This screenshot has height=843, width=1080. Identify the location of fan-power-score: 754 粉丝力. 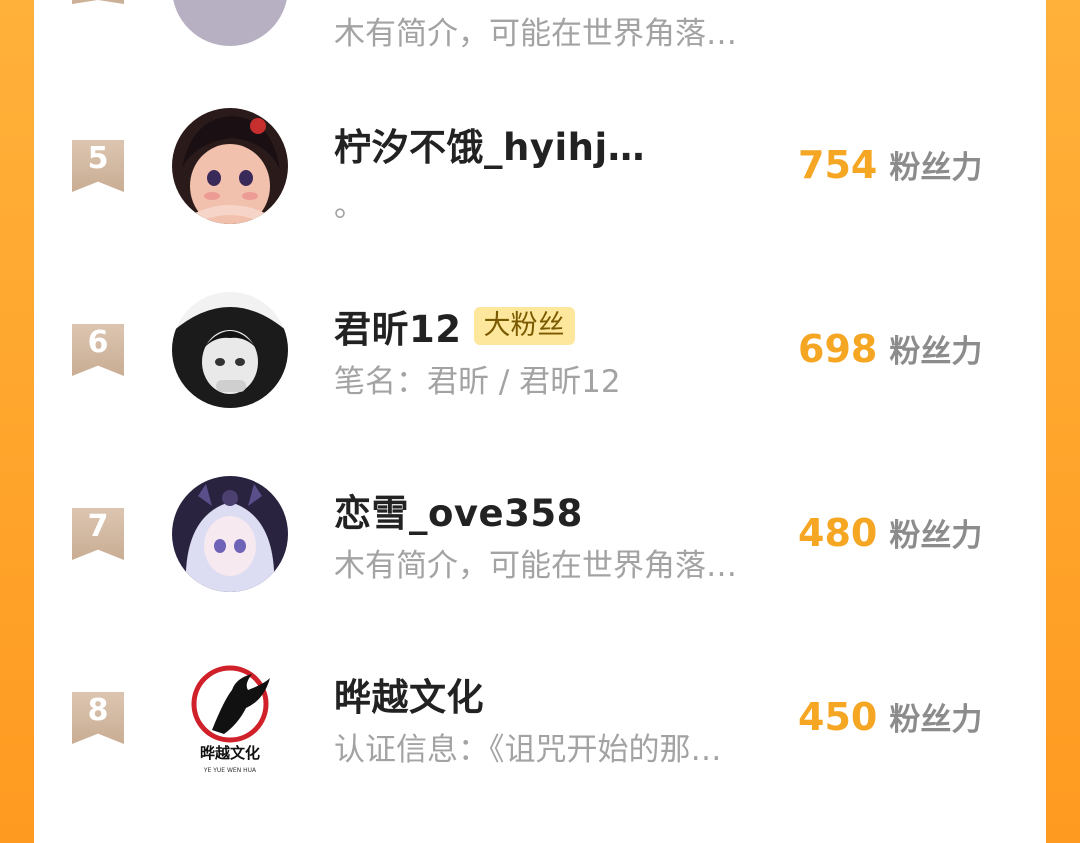
(890, 164).